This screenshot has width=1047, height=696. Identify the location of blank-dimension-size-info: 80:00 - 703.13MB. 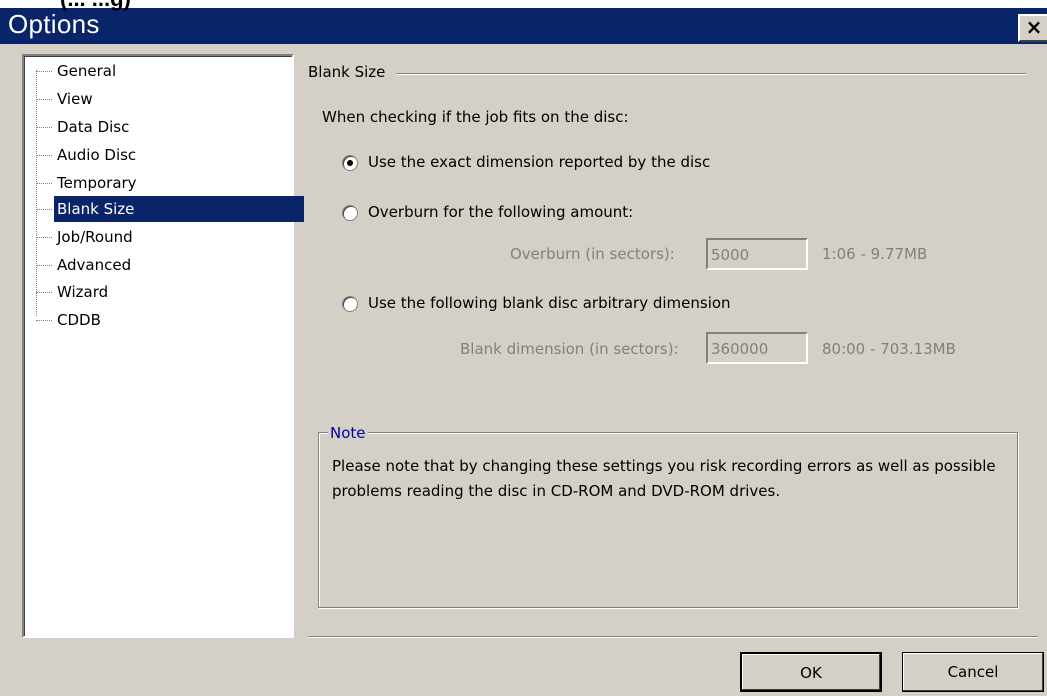
(889, 349).